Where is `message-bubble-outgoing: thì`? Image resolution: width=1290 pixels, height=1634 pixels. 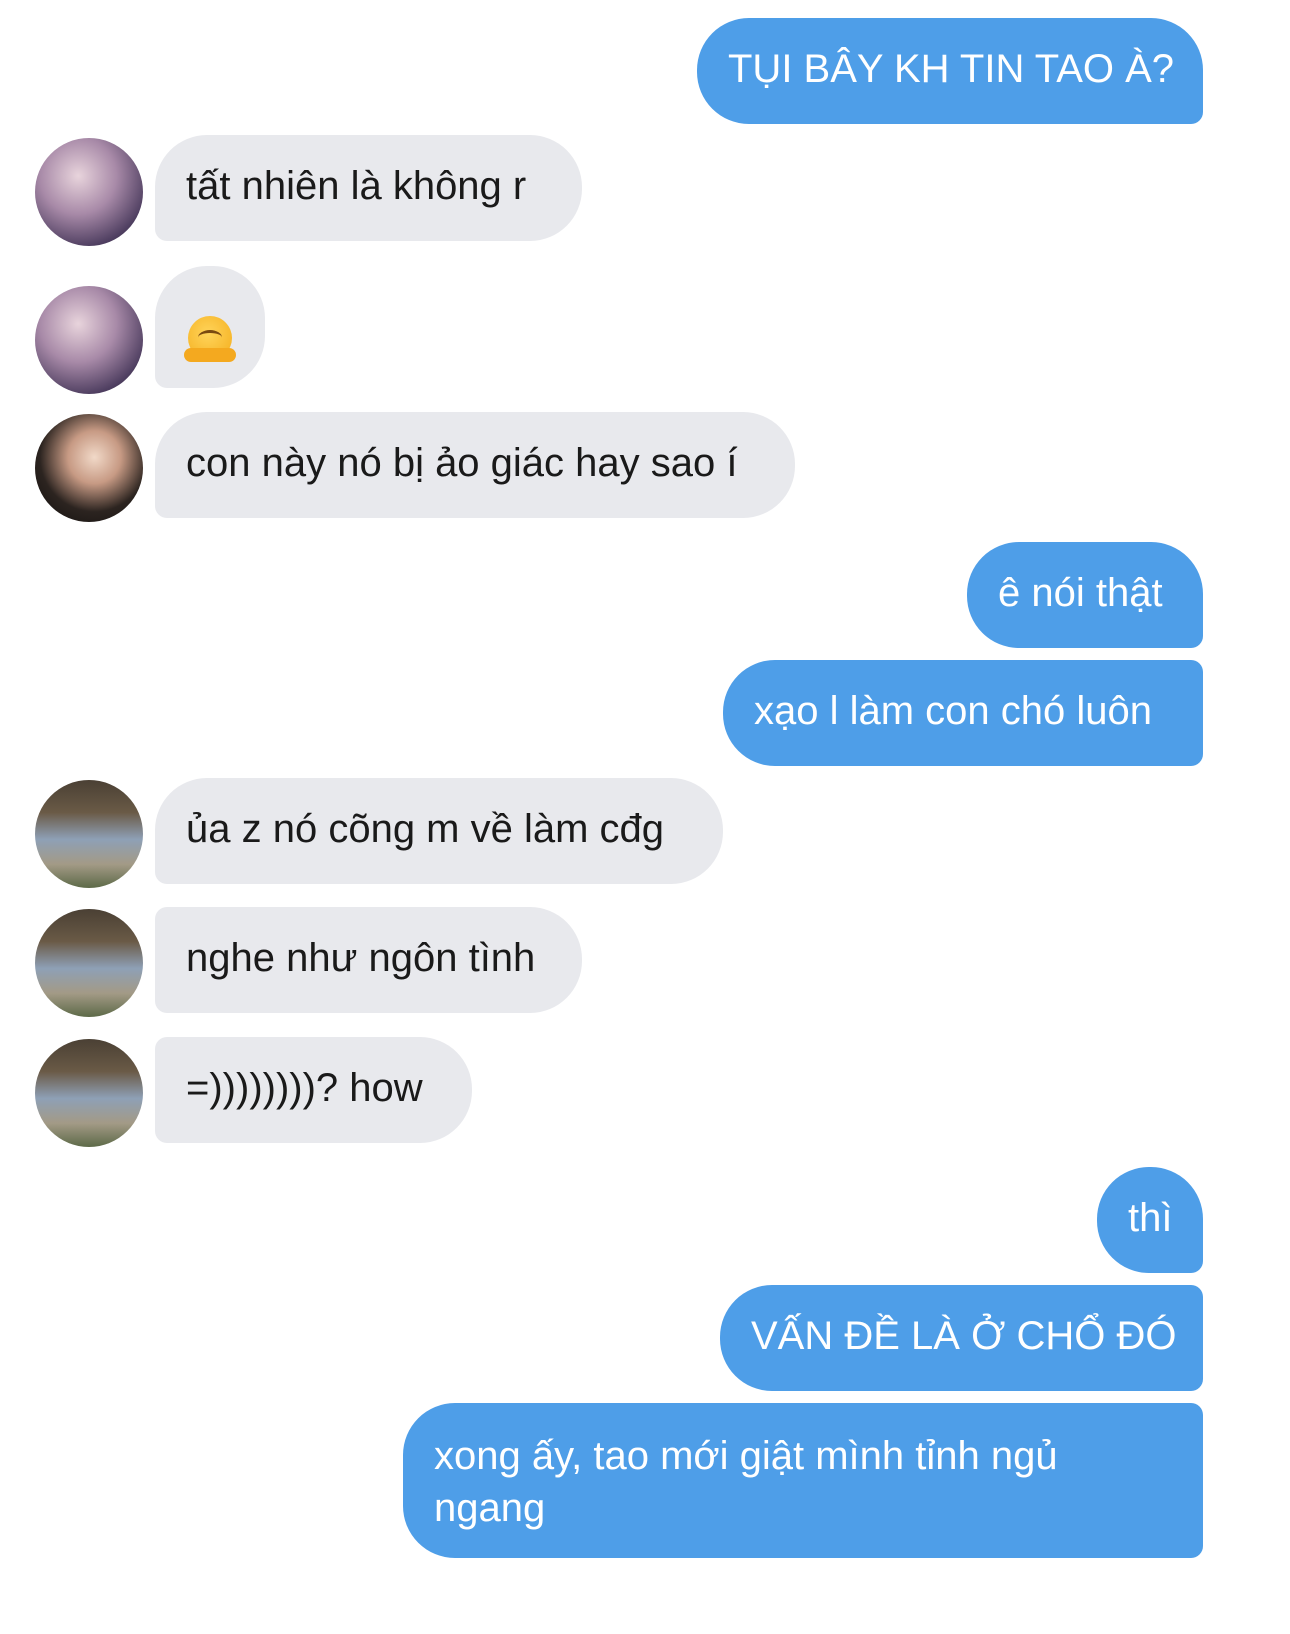 message-bubble-outgoing: thì is located at coordinates (1150, 1220).